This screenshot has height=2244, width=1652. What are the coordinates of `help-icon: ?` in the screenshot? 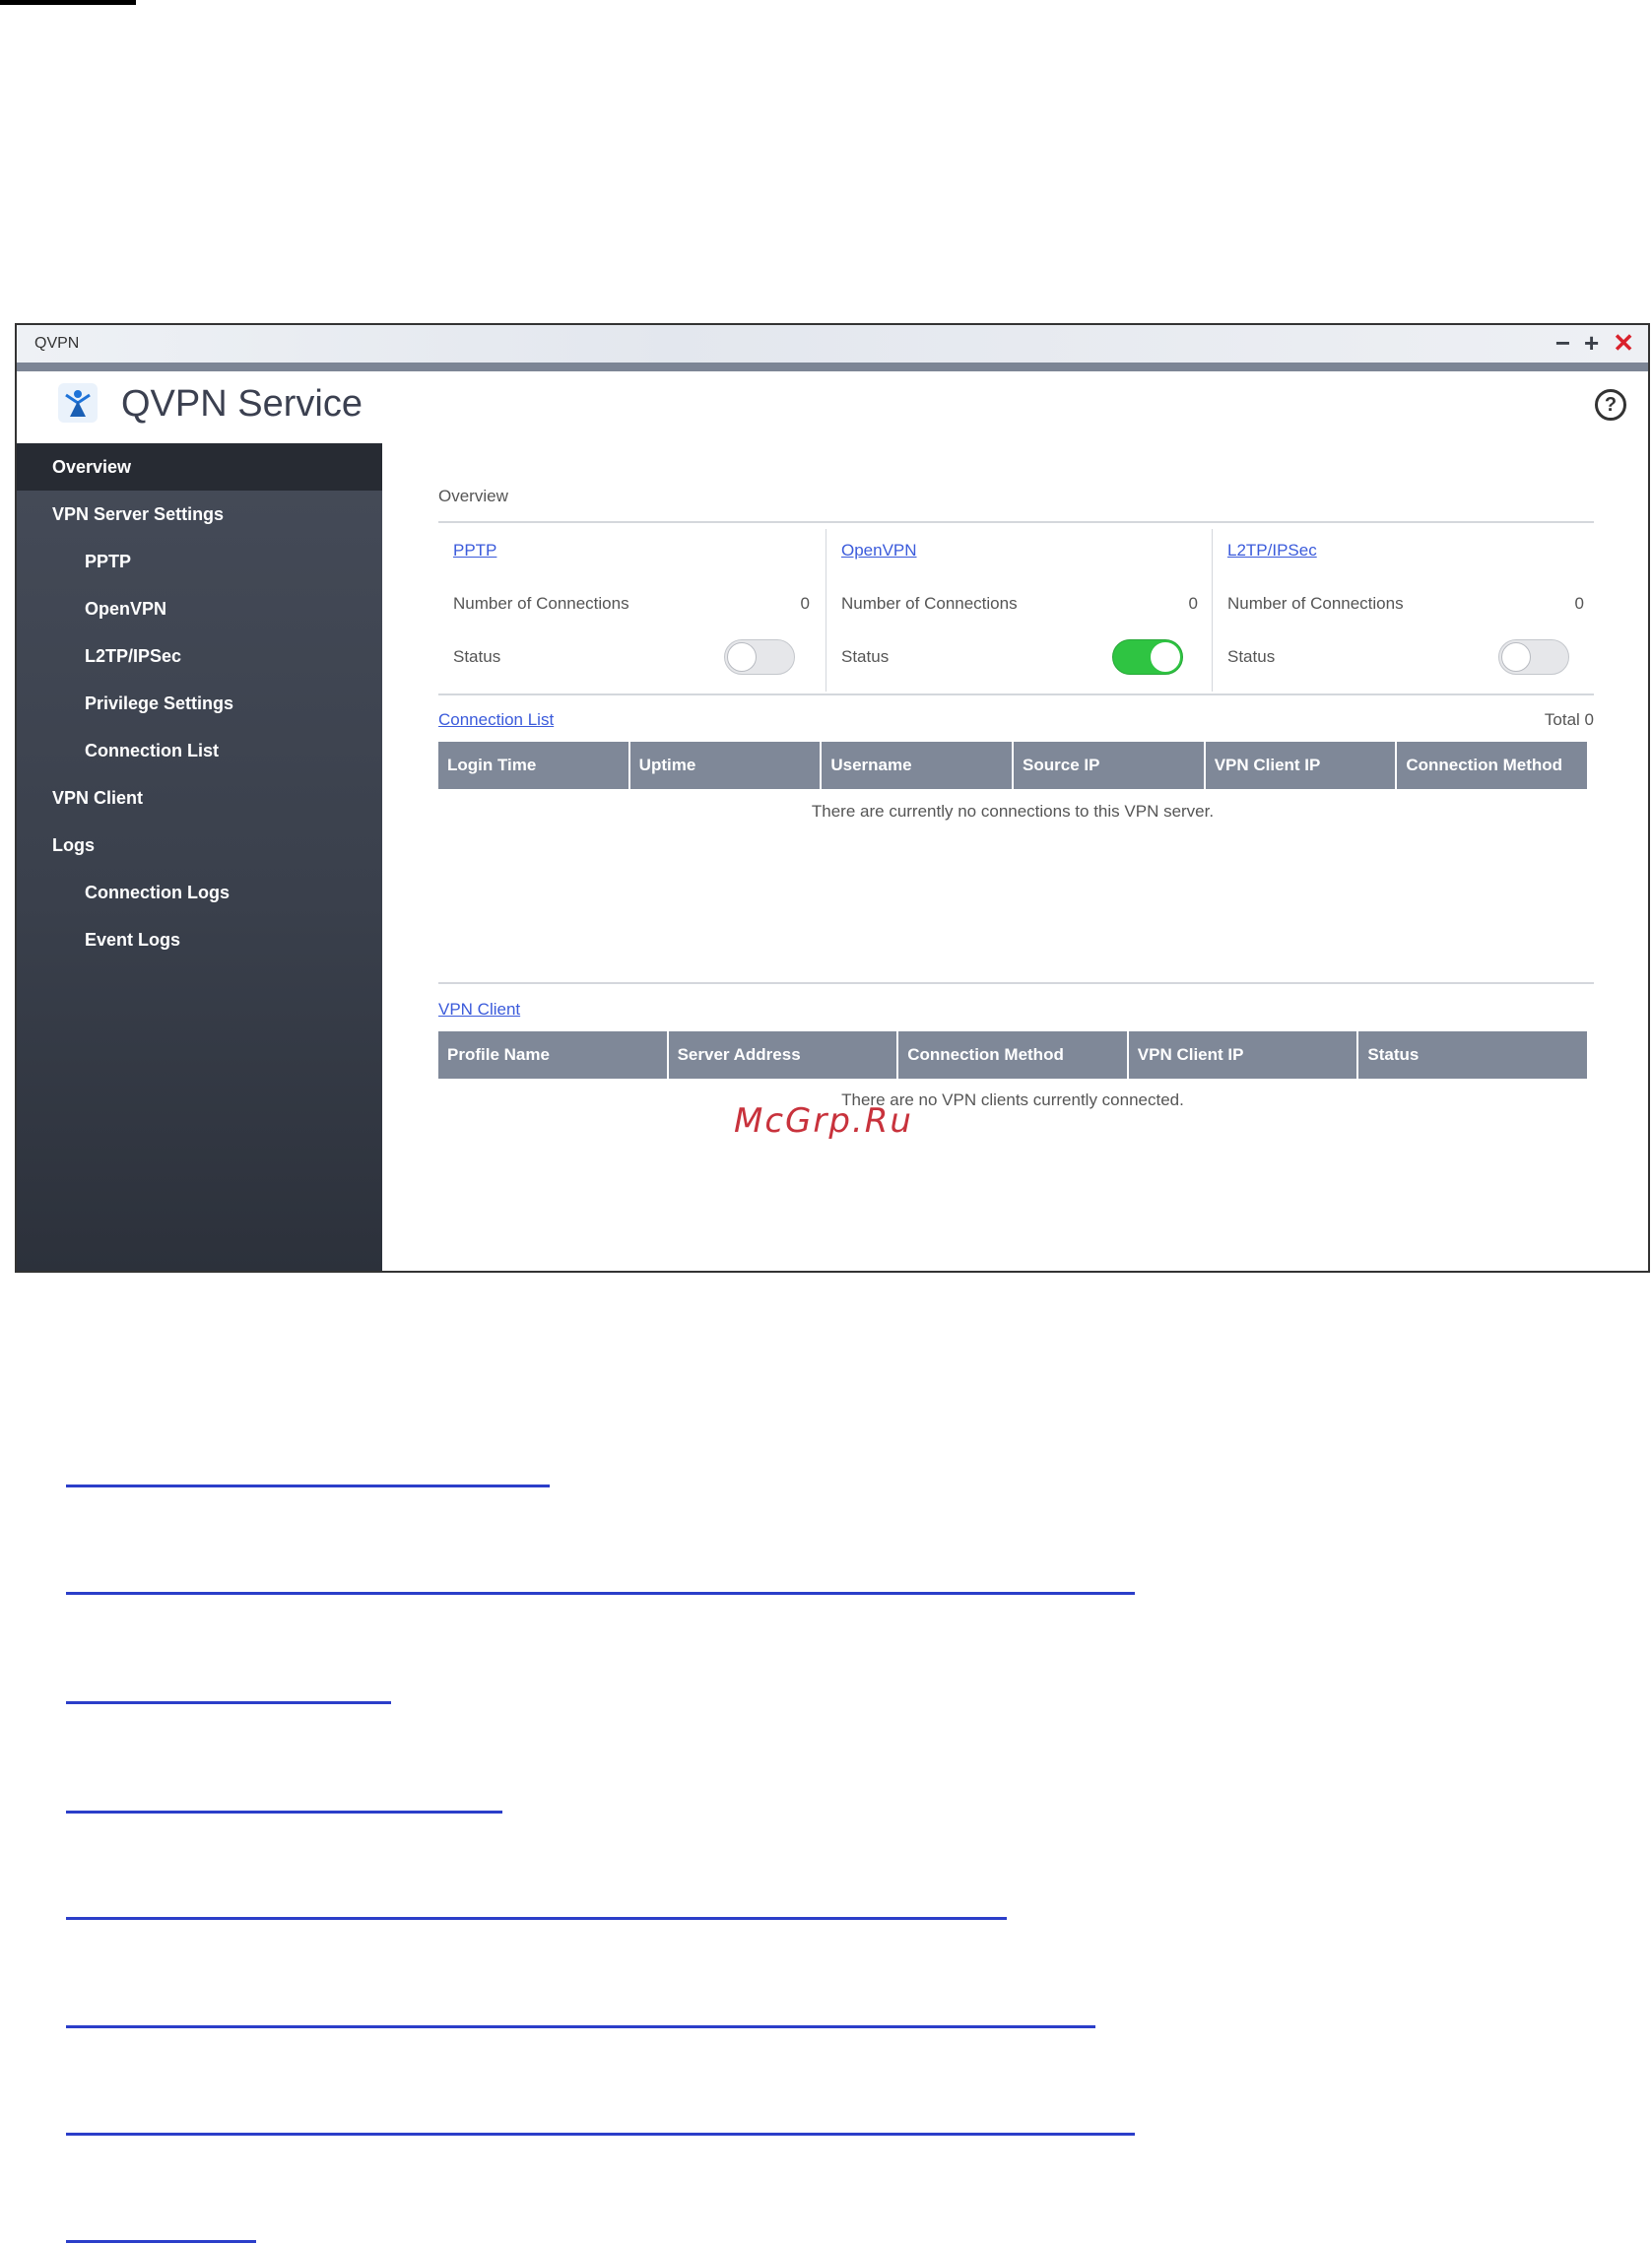 It's located at (1610, 405).